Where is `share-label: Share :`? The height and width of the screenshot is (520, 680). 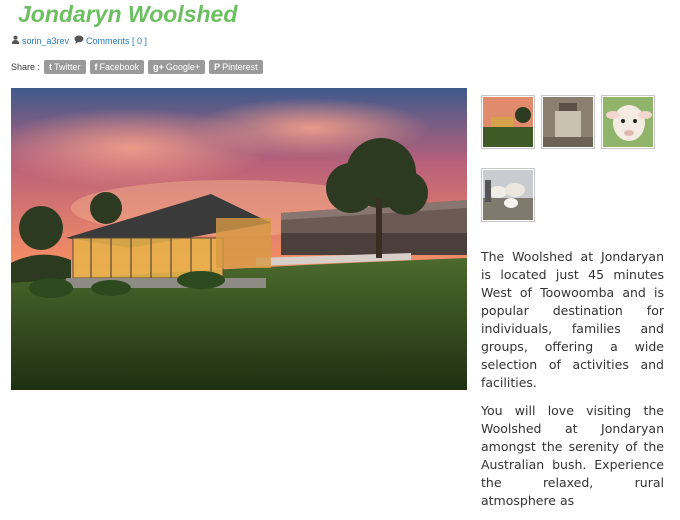 share-label: Share : is located at coordinates (26, 67).